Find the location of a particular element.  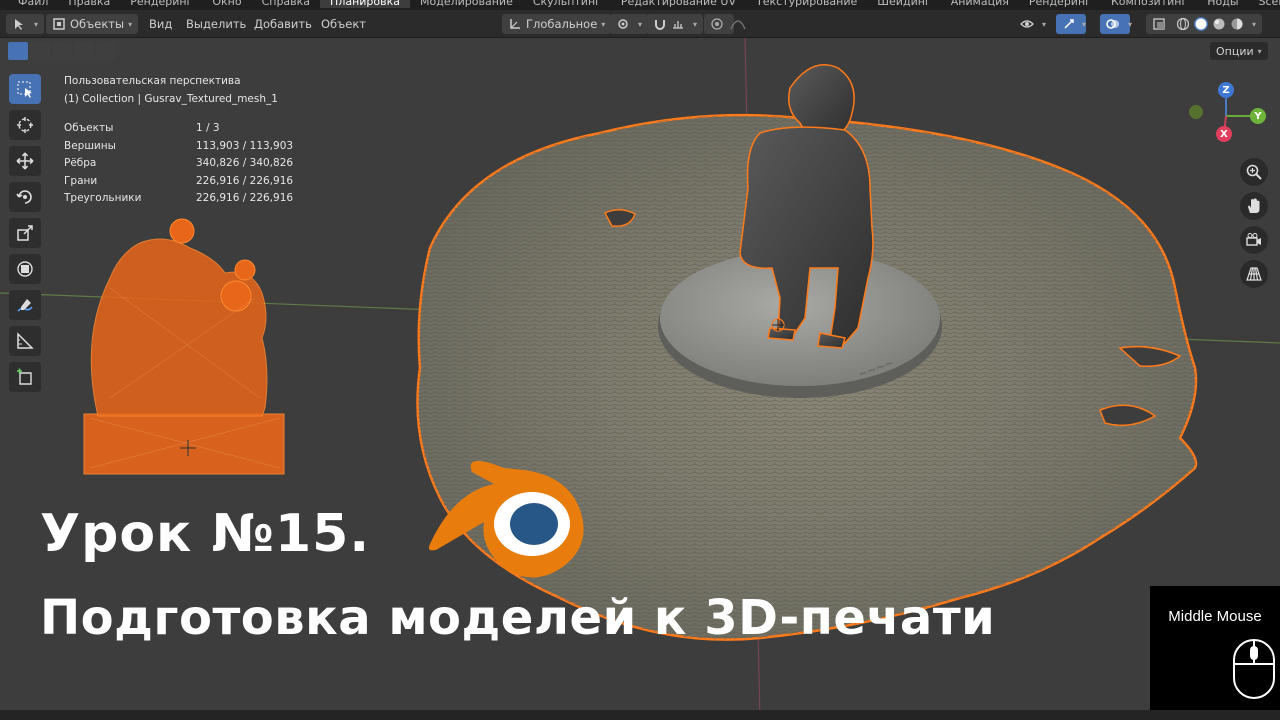

rotate-tool is located at coordinates (25, 197).